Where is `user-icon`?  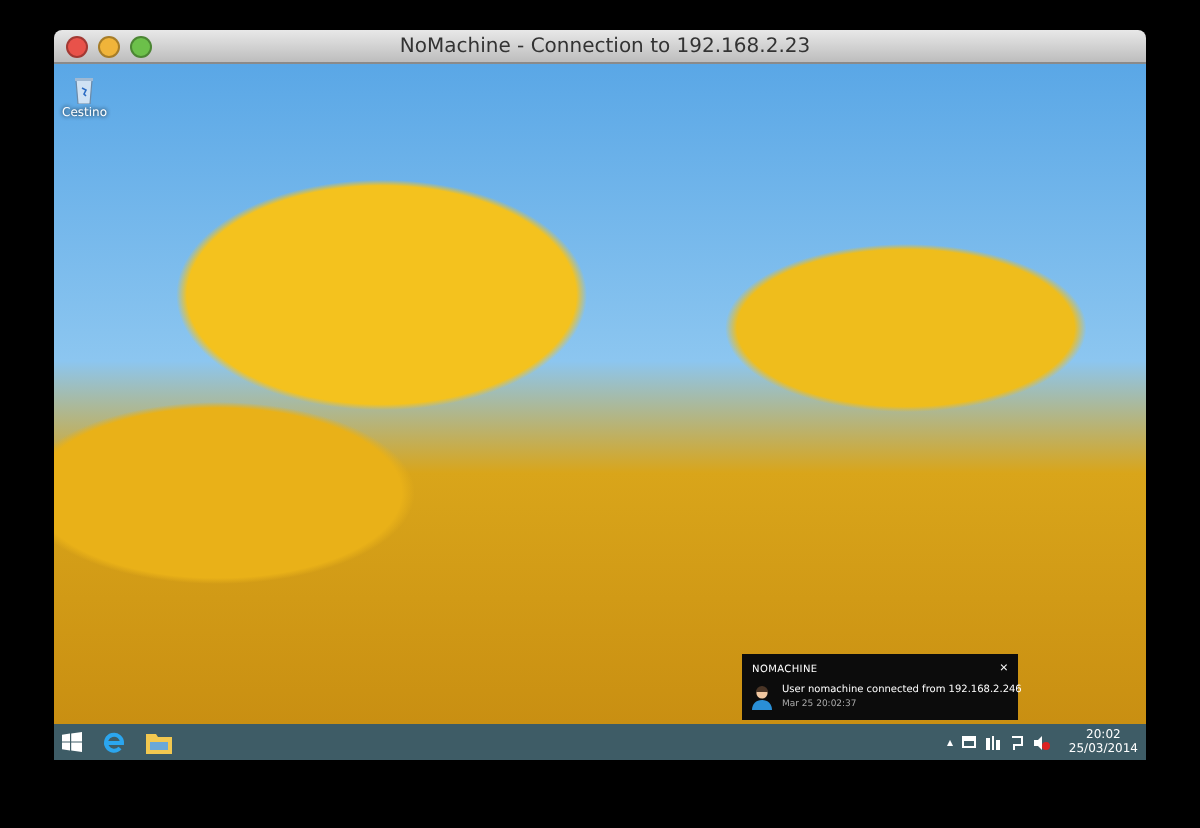
user-icon is located at coordinates (762, 697).